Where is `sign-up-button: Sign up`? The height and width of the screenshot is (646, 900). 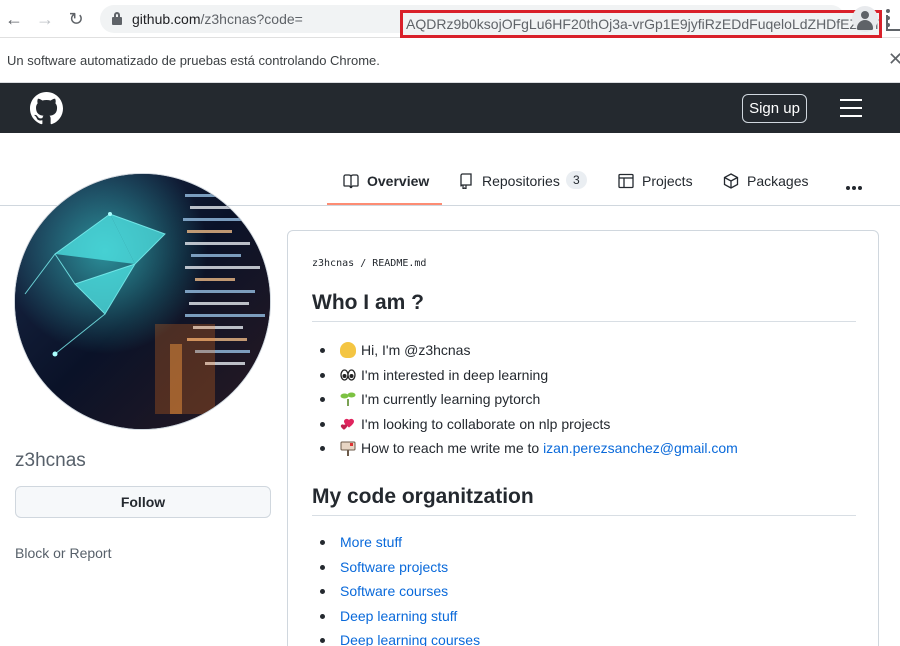 sign-up-button: Sign up is located at coordinates (774, 108).